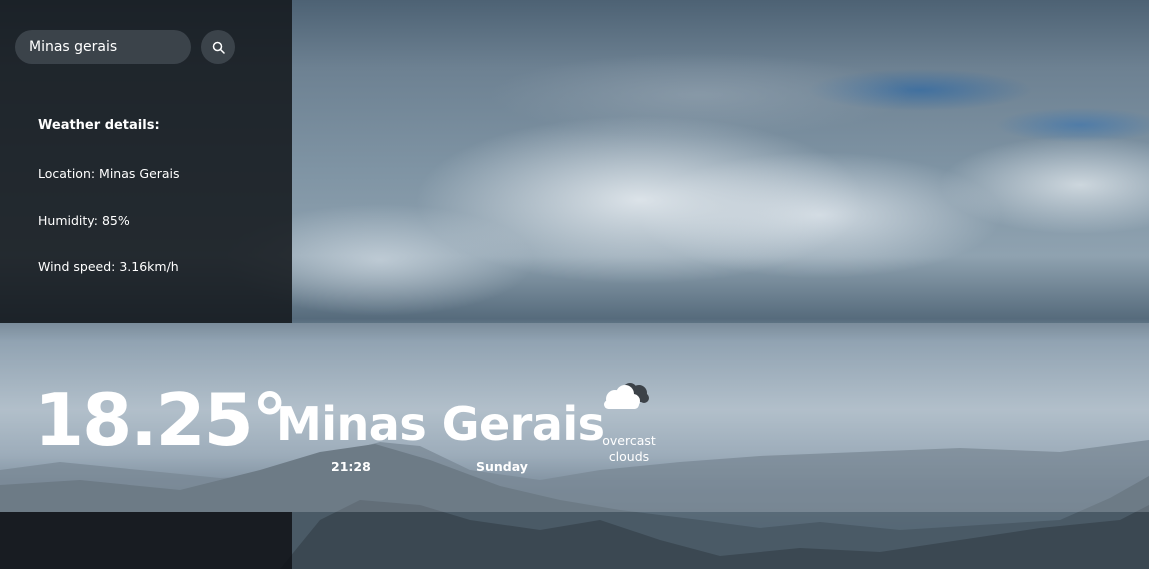 This screenshot has height=569, width=1149. I want to click on local-time: 21:28, so click(351, 466).